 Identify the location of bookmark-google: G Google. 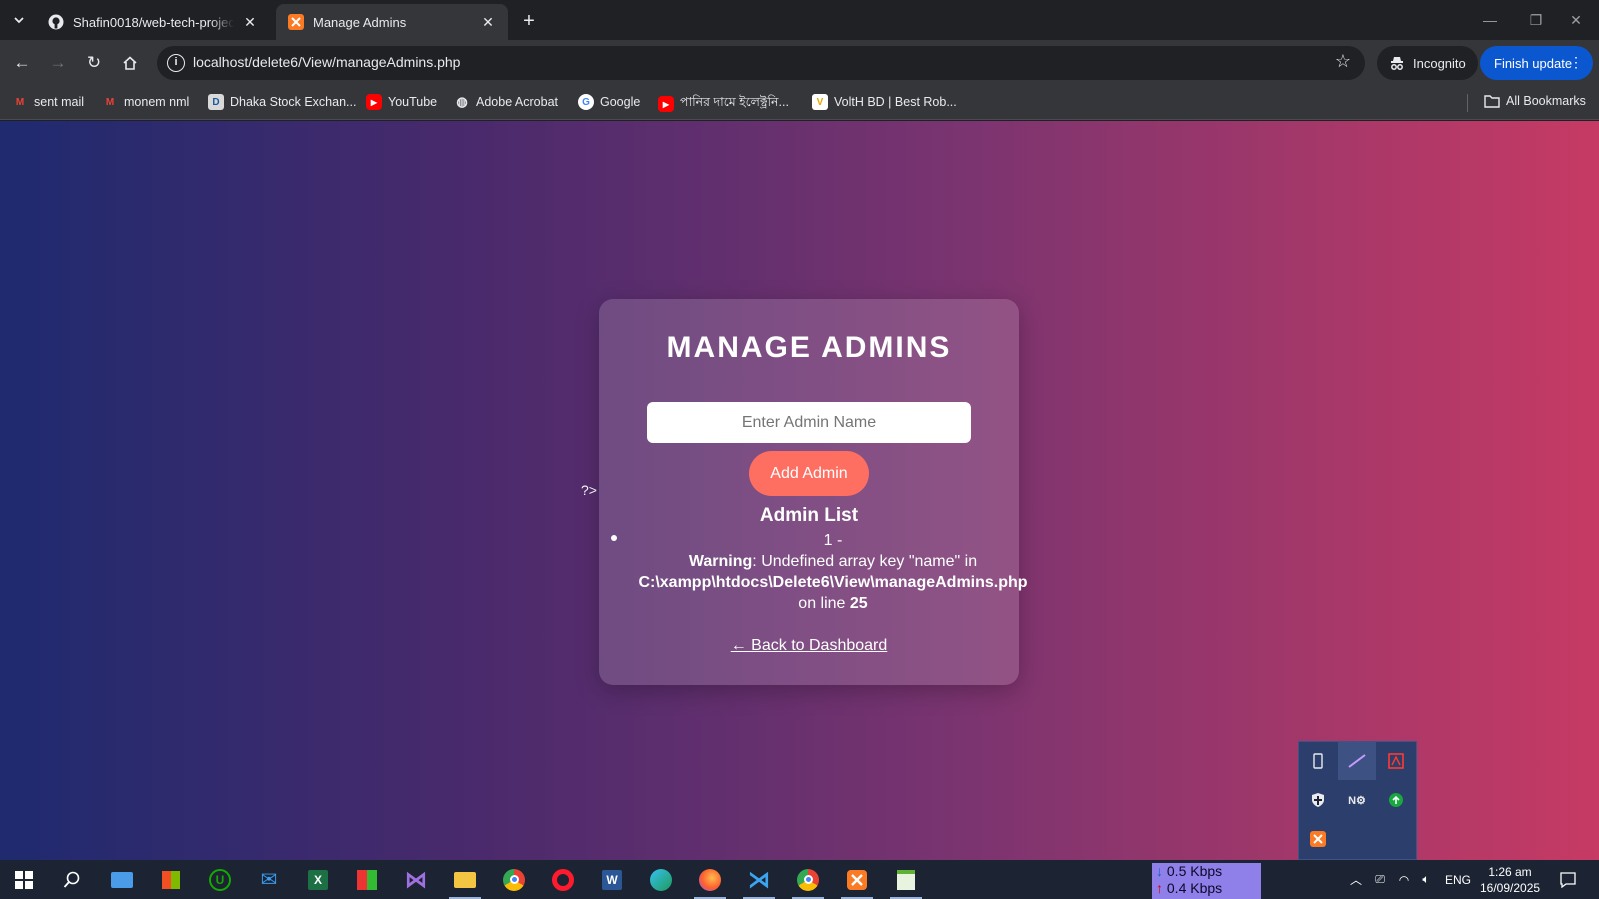
(609, 102).